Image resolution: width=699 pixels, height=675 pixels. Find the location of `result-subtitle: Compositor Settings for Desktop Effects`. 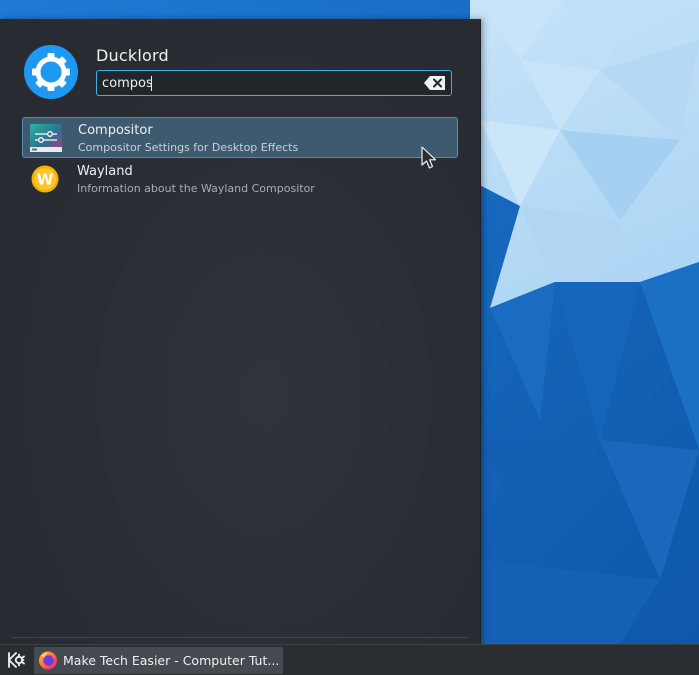

result-subtitle: Compositor Settings for Desktop Effects is located at coordinates (188, 147).